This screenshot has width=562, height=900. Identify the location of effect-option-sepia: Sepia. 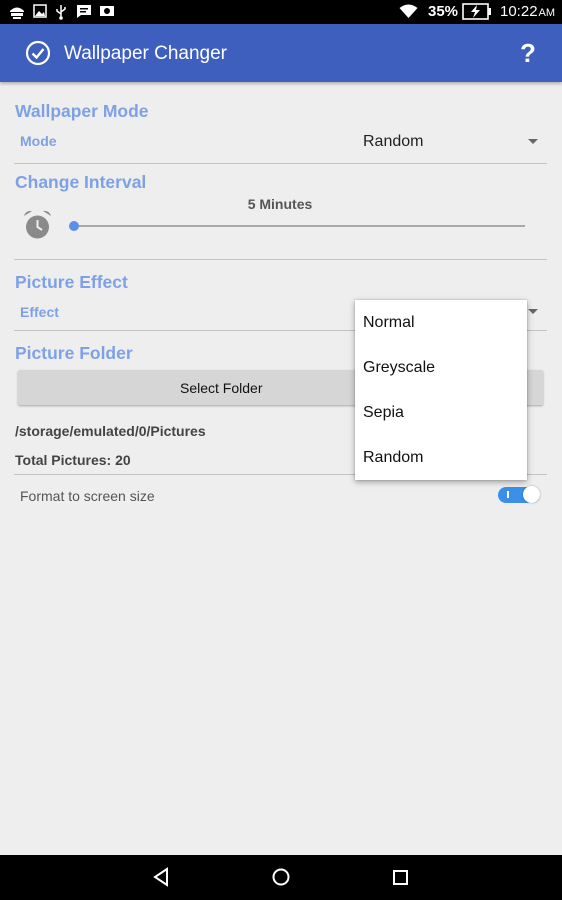
(441, 412).